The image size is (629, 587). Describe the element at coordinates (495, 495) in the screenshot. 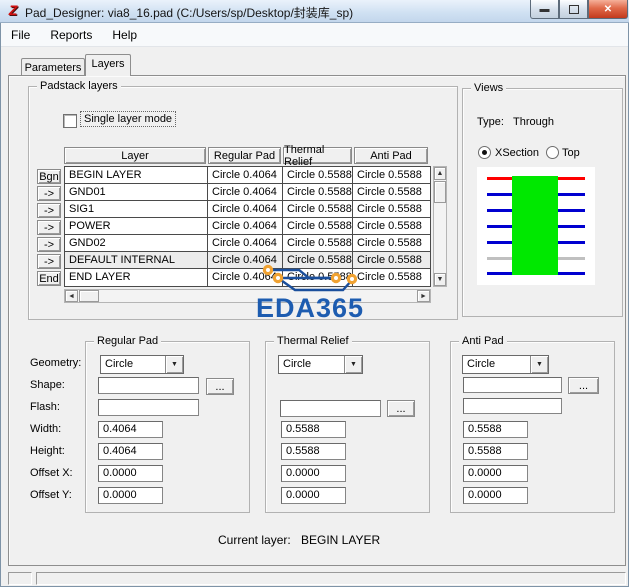

I see `anti-pad-offset-y-input: 0.0000` at that location.